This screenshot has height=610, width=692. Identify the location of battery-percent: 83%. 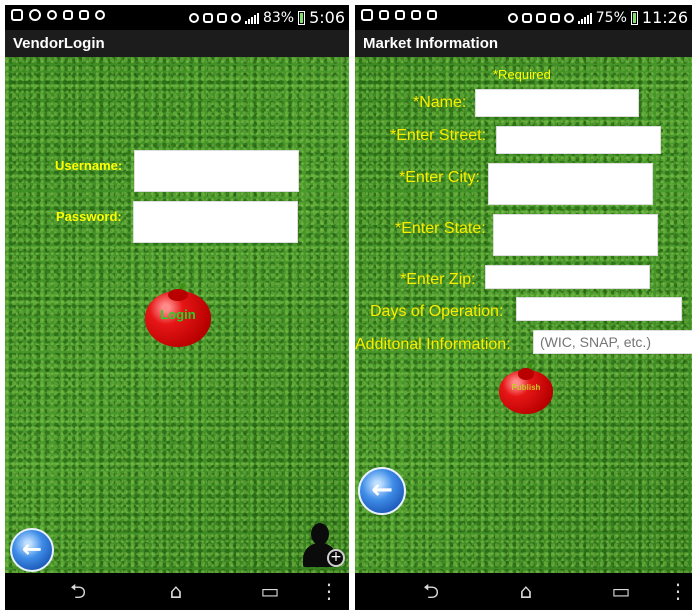
(278, 17).